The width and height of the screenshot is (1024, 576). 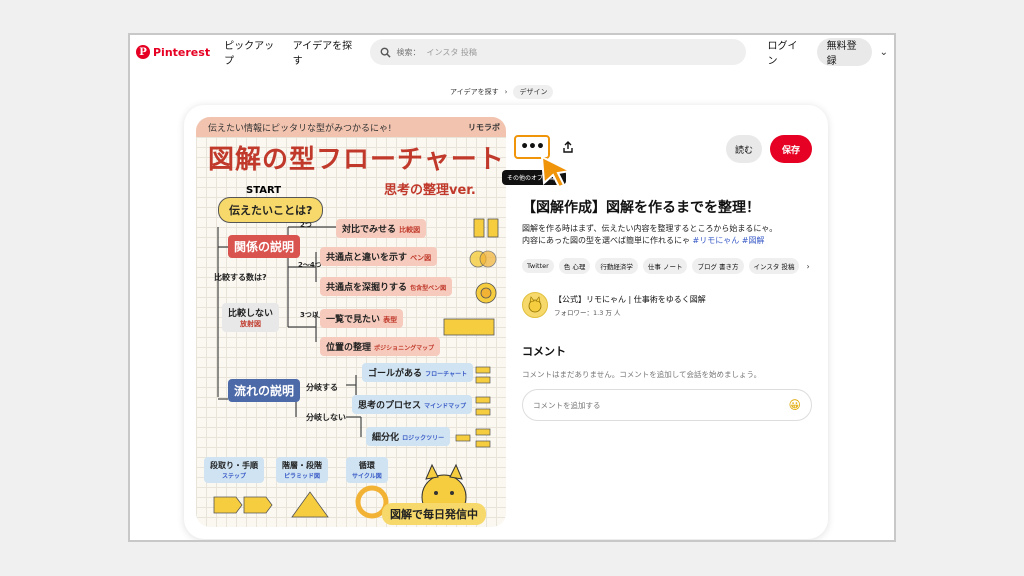 What do you see at coordinates (642, 374) in the screenshot?
I see `no-comments-text: コメントはまだありません。コメントを追加して会話を始めましょう。` at bounding box center [642, 374].